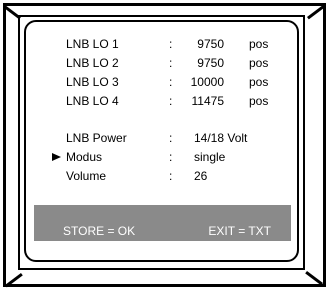 This screenshot has height=290, width=329. Describe the element at coordinates (161, 44) in the screenshot. I see `setting-row-lnb-lo-1: LNB LO 1 : 9750 pos` at that location.